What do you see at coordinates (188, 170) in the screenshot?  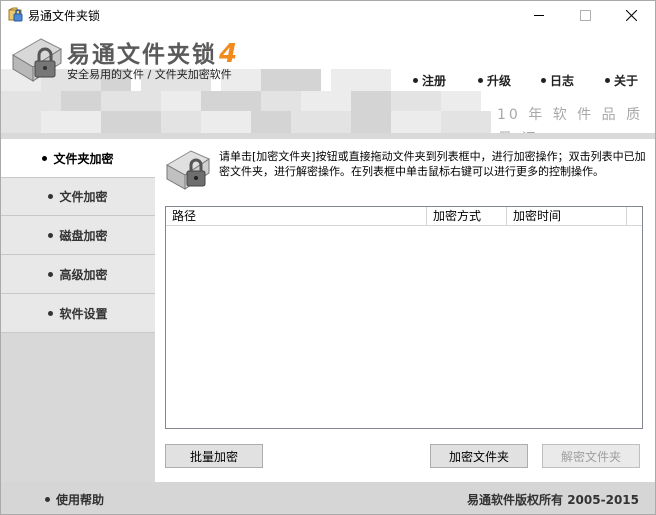 I see `folder-lock-icon` at bounding box center [188, 170].